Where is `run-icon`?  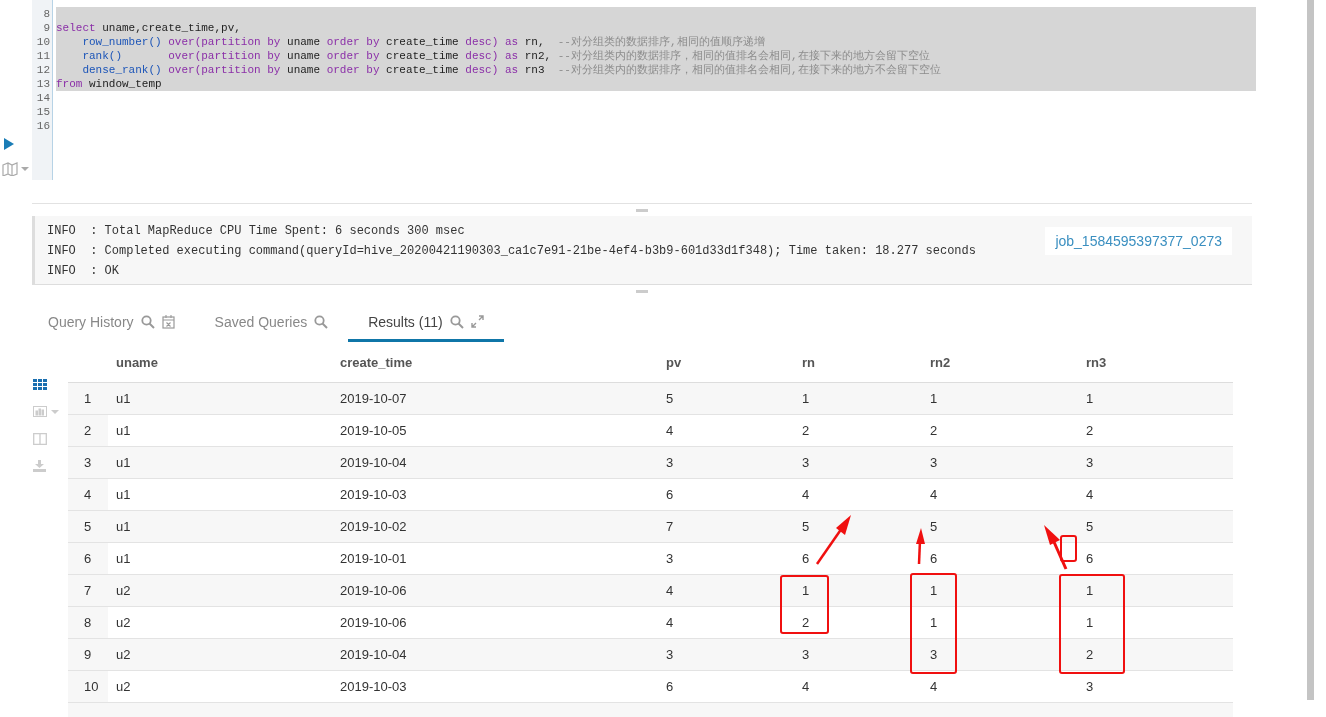 run-icon is located at coordinates (9, 144).